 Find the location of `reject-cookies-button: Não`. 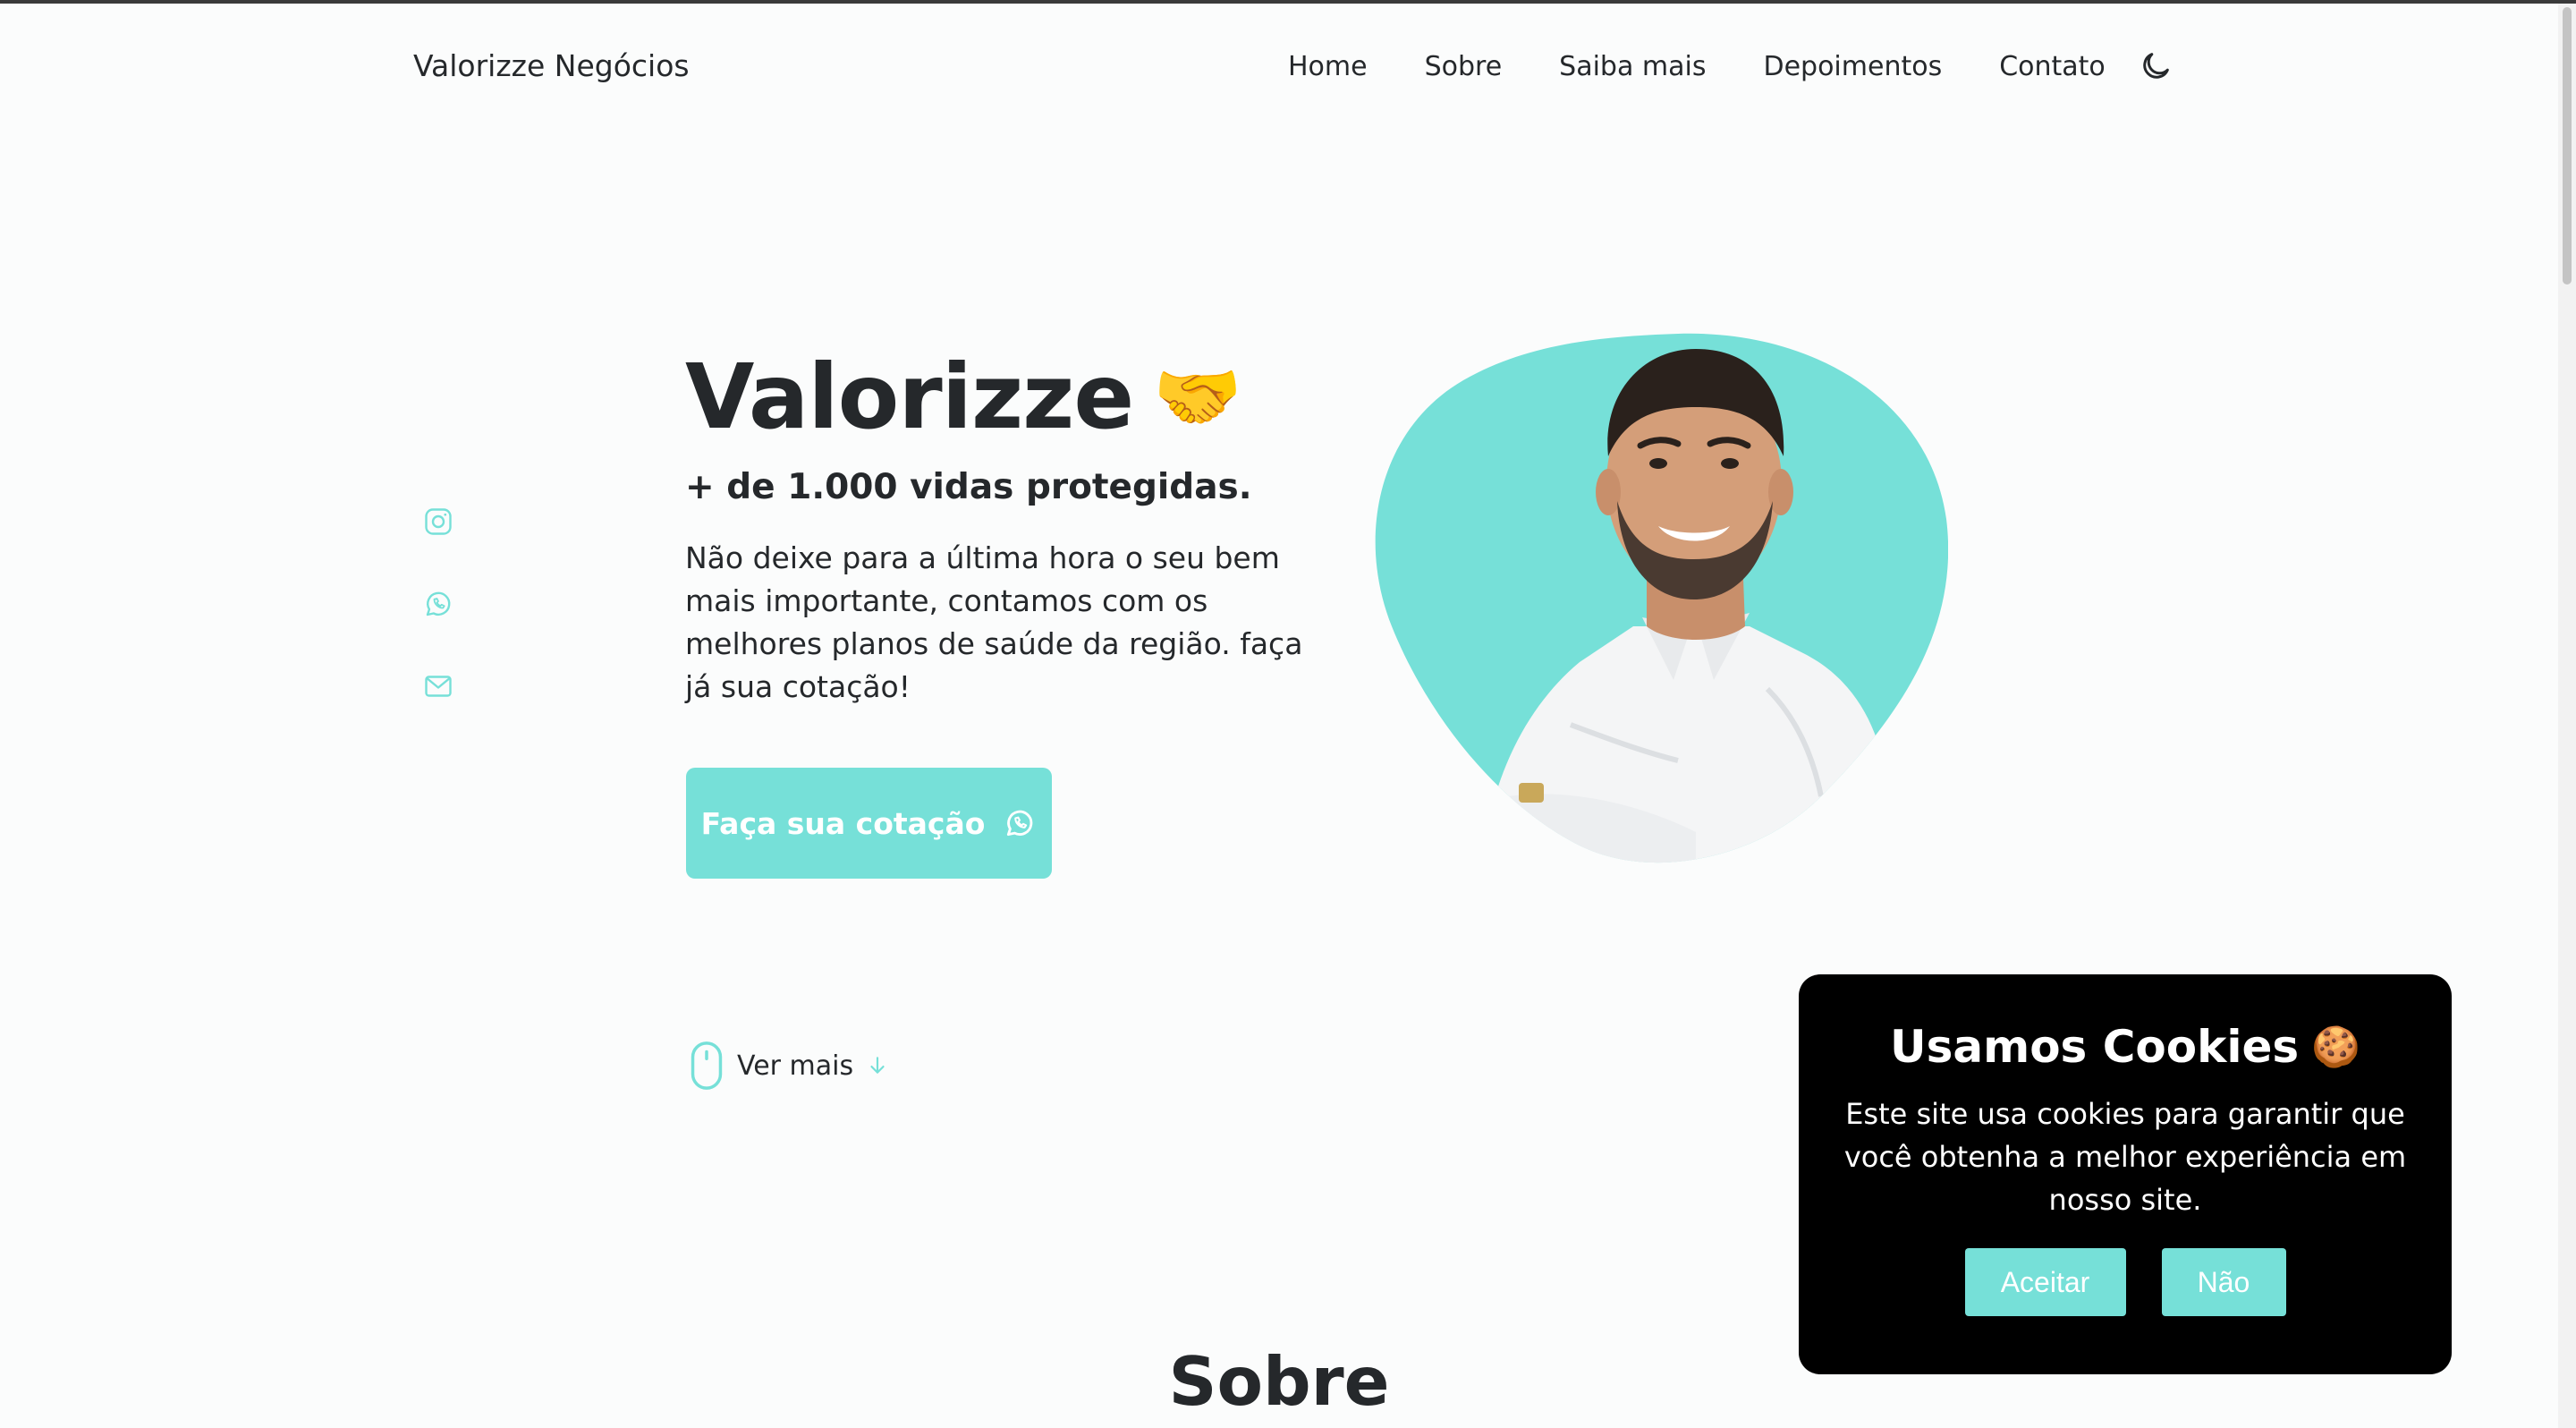

reject-cookies-button: Não is located at coordinates (2223, 1282).